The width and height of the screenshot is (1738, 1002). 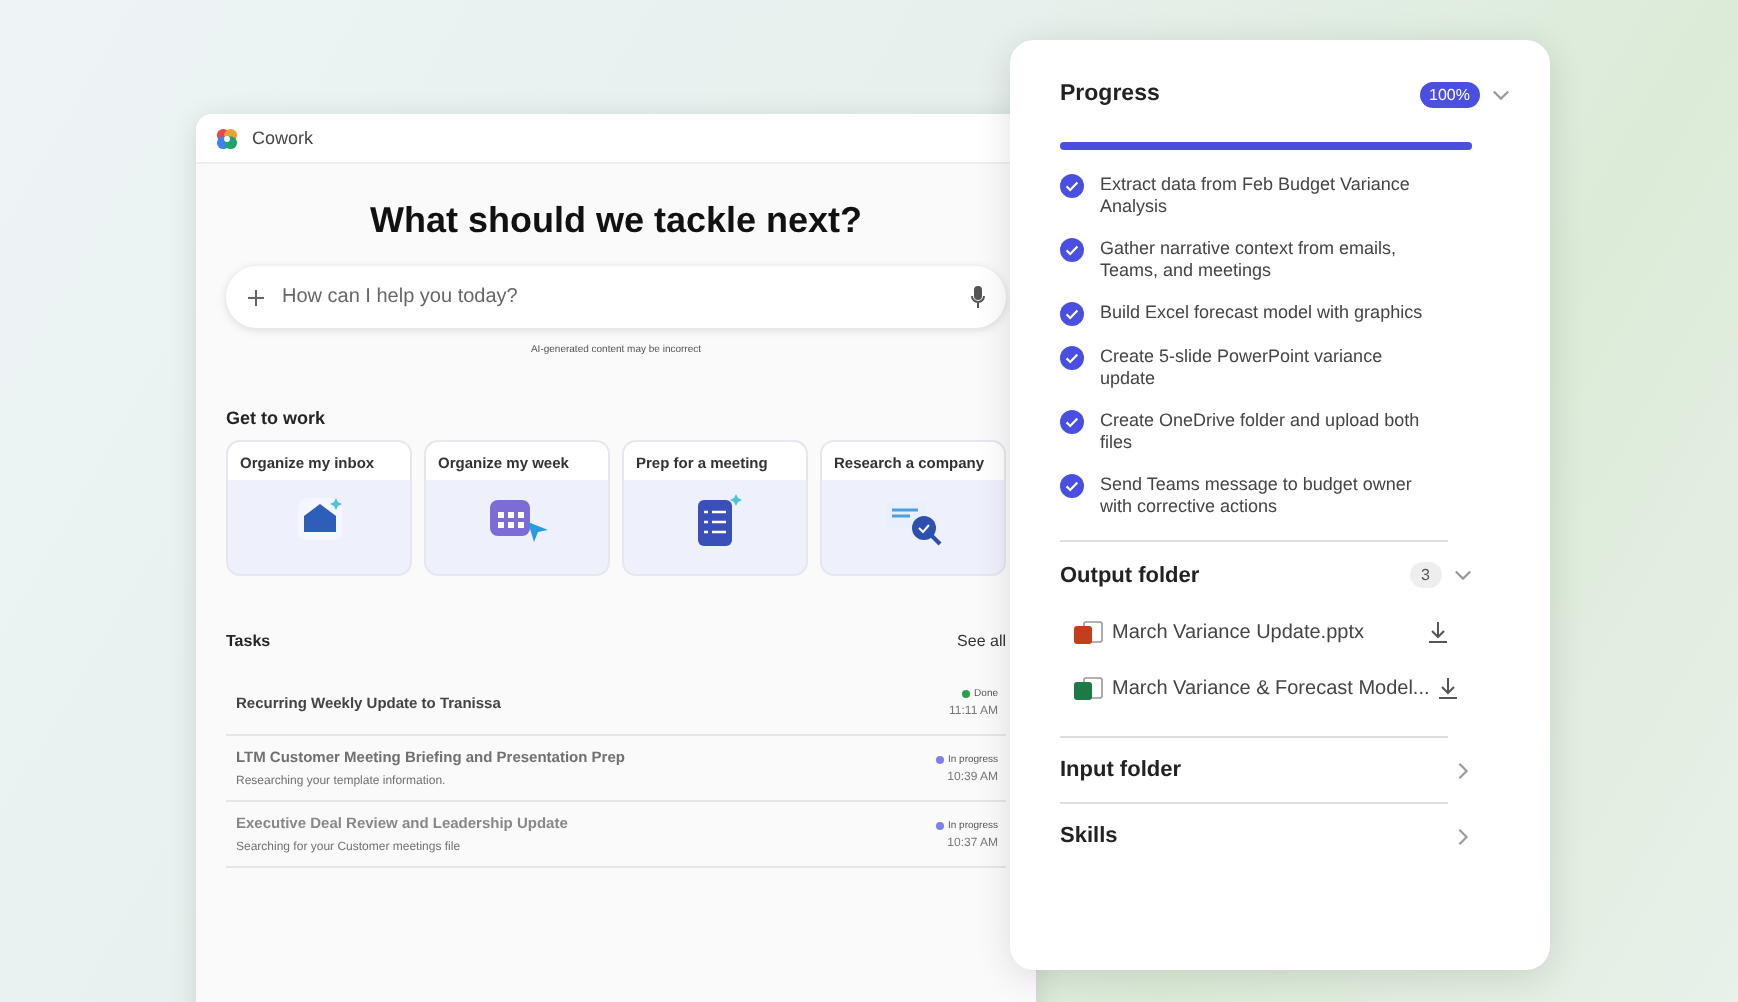 What do you see at coordinates (1261, 313) in the screenshot?
I see `step-text: Build Excel forecast model with graphics` at bounding box center [1261, 313].